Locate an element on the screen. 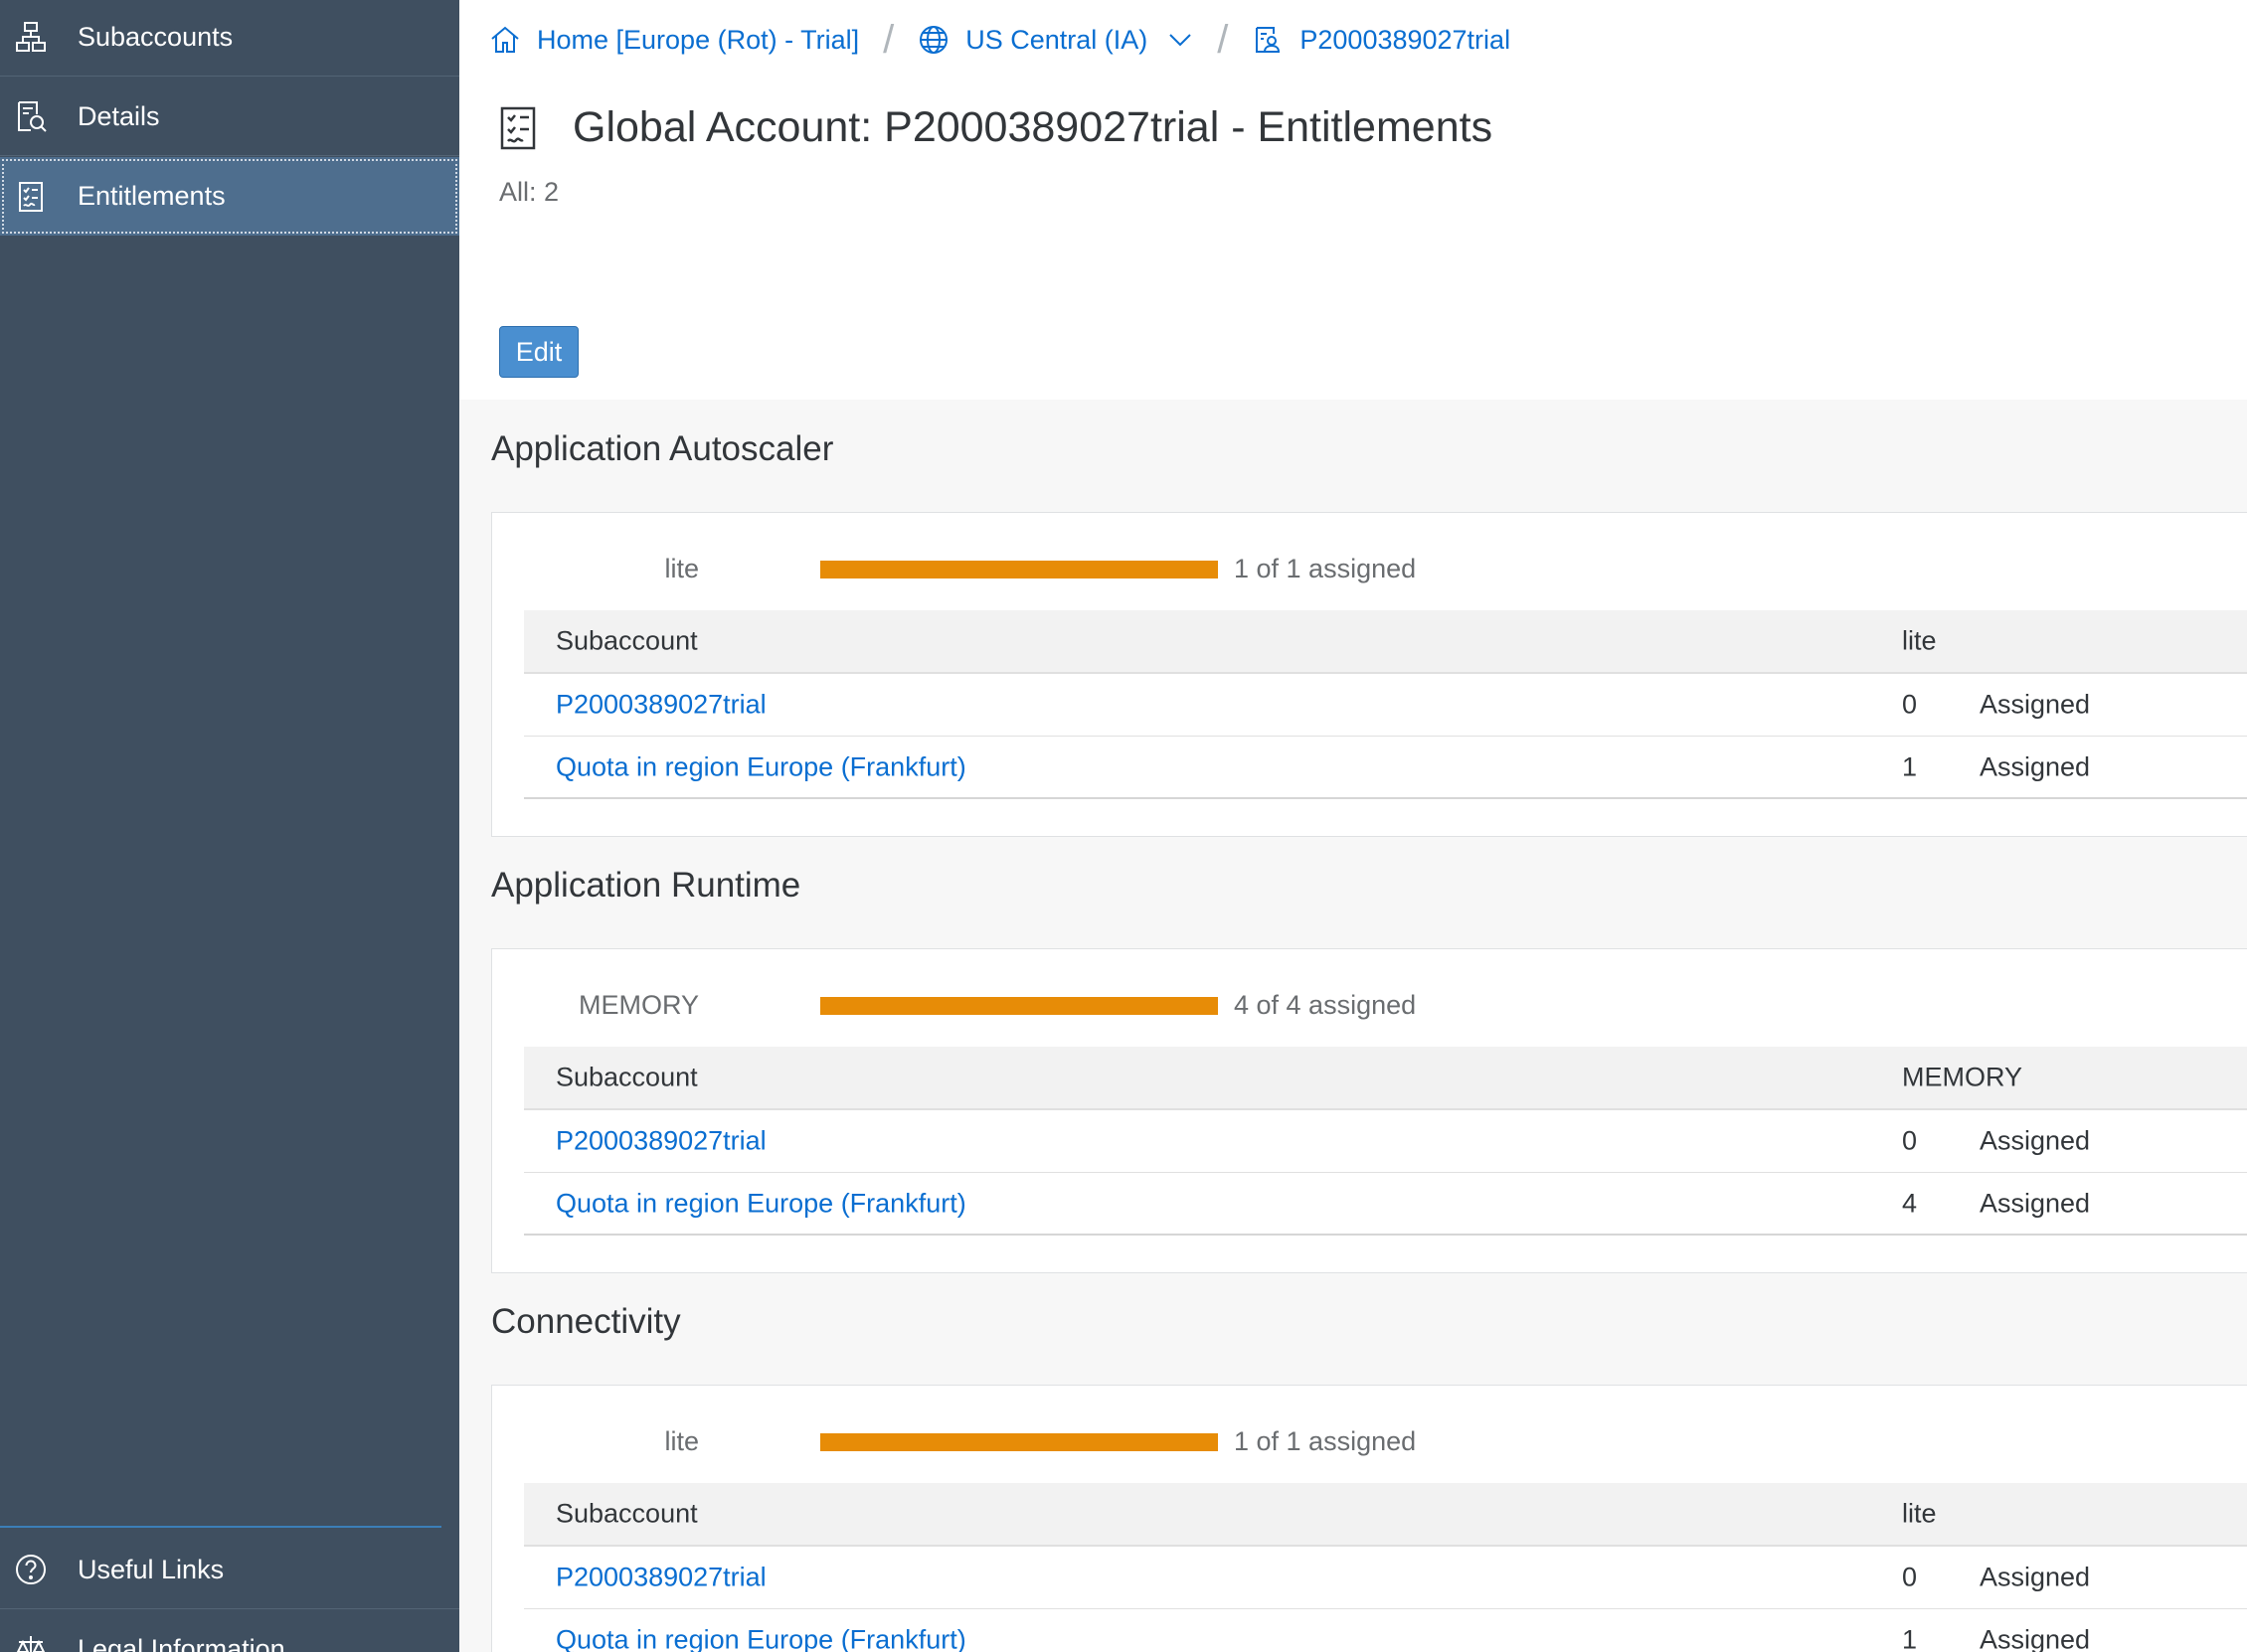 This screenshot has width=2247, height=1652. section-title: Application Runtime is located at coordinates (646, 885).